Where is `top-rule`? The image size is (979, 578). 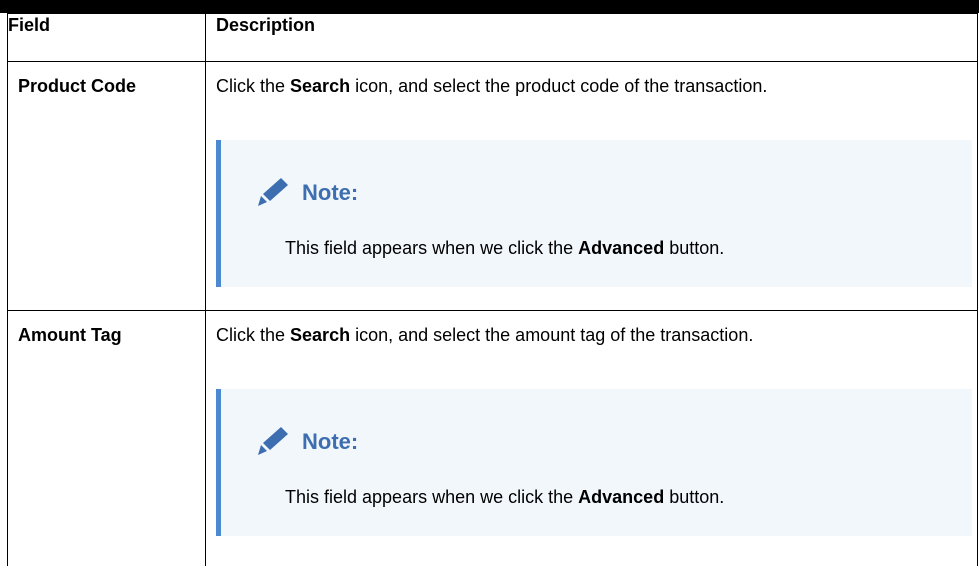
top-rule is located at coordinates (489, 6).